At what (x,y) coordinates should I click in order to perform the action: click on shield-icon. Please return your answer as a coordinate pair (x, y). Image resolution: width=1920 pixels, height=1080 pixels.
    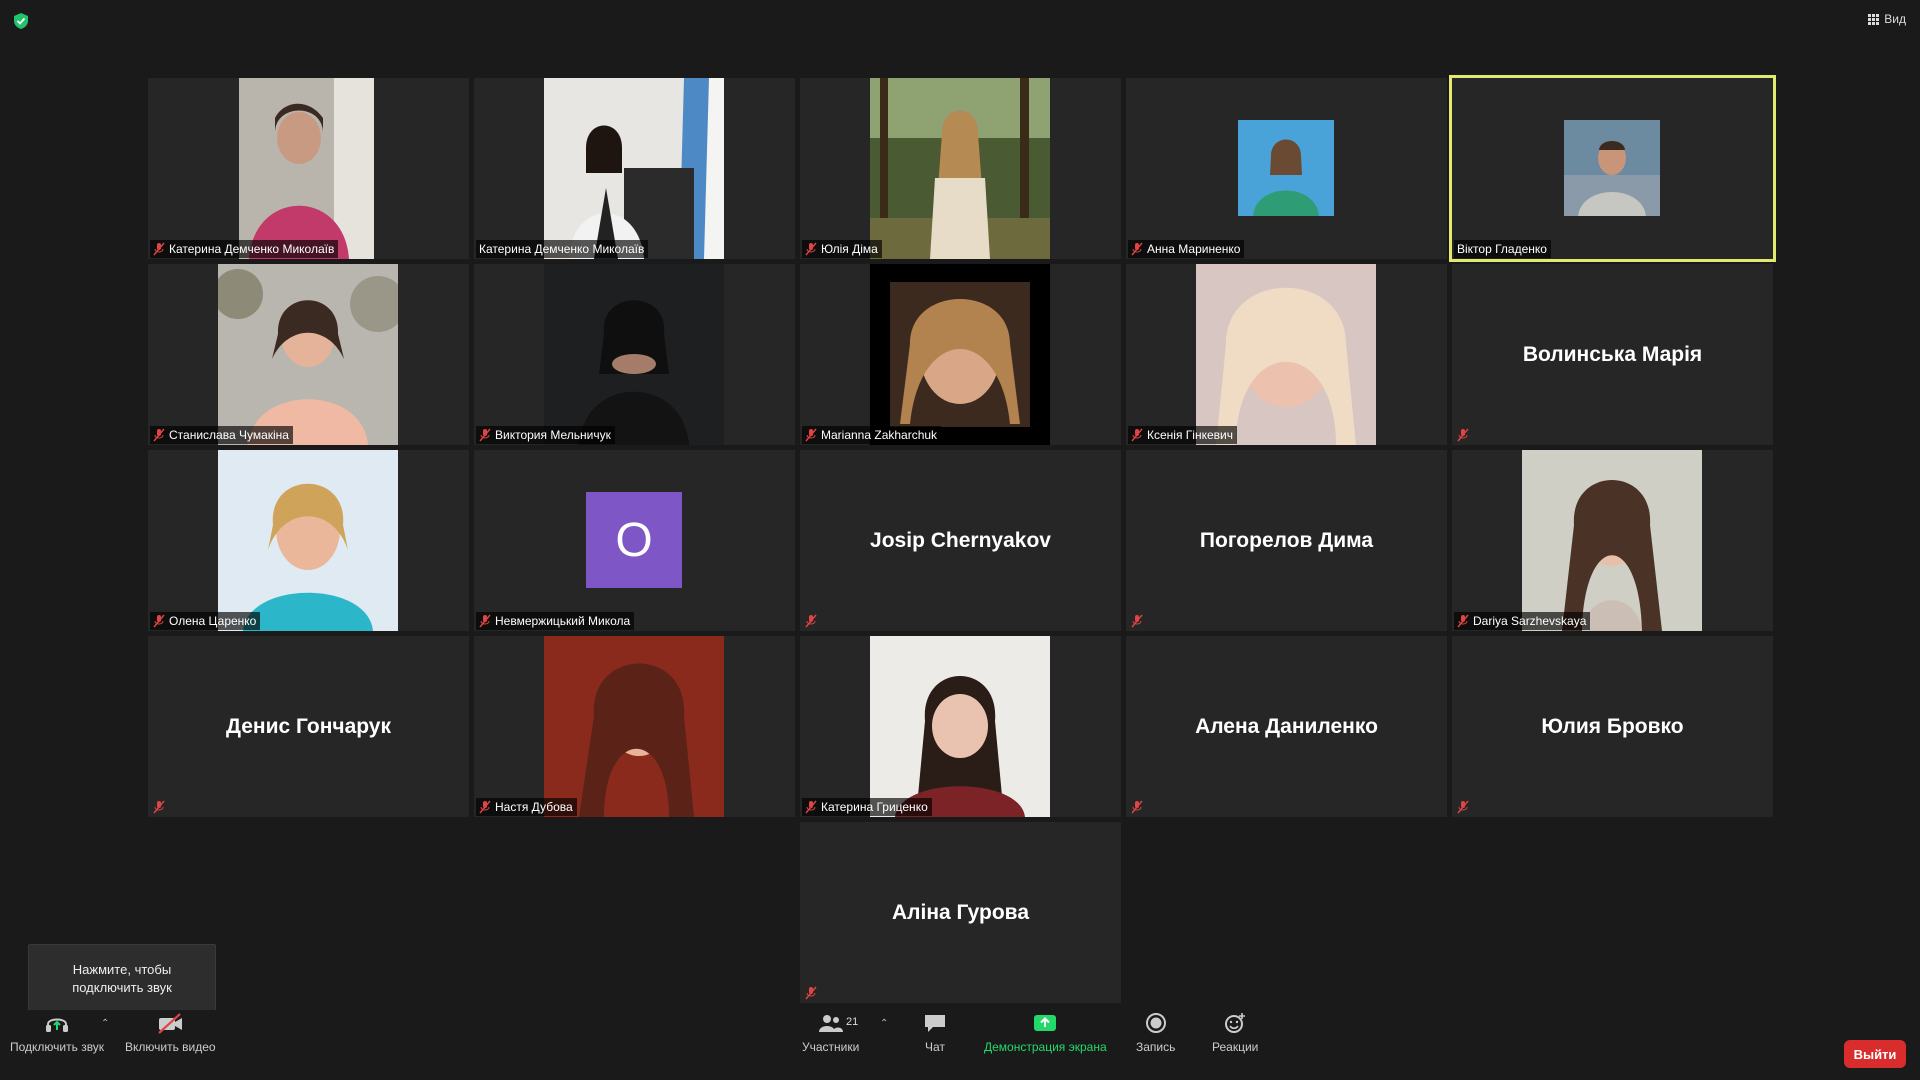
    Looking at the image, I should click on (21, 21).